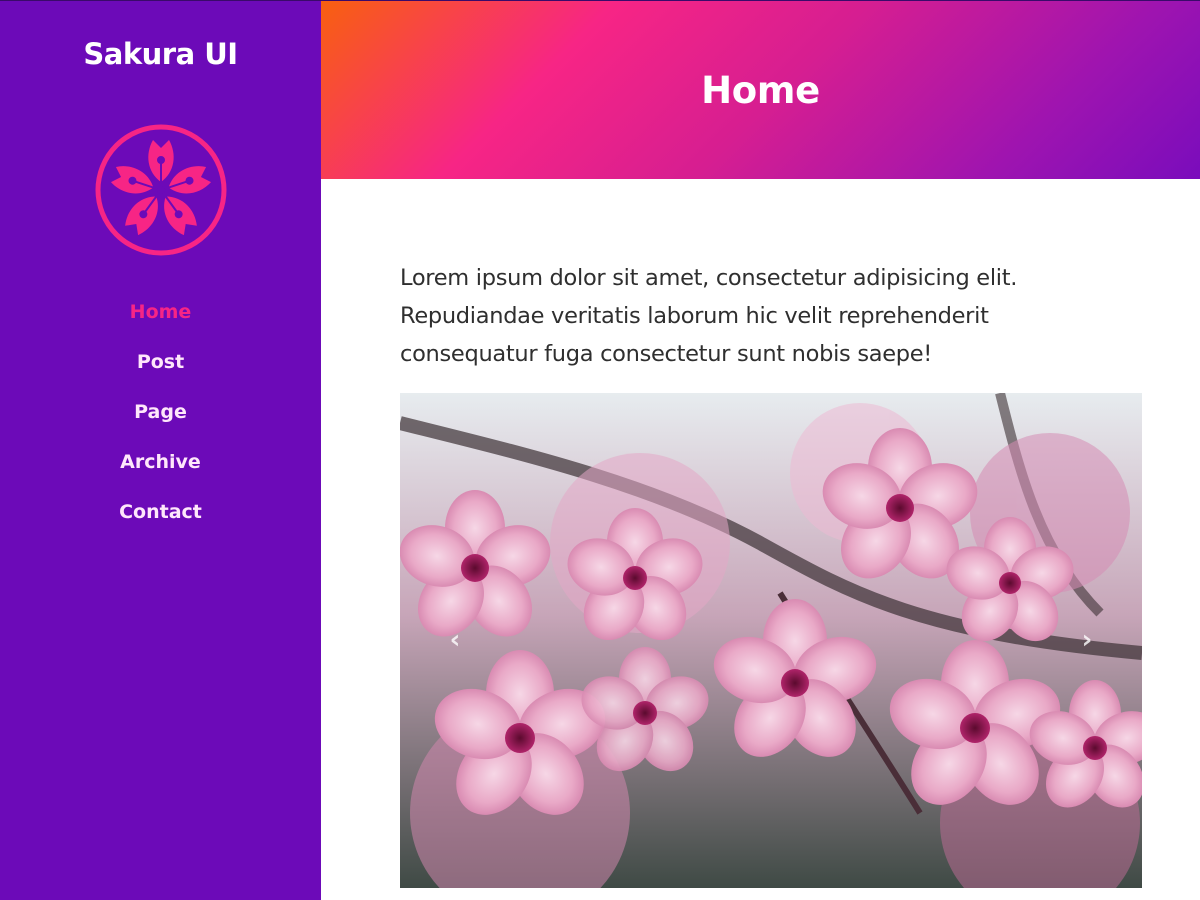  What do you see at coordinates (160, 524) in the screenshot?
I see `nav-item-contact: Contact` at bounding box center [160, 524].